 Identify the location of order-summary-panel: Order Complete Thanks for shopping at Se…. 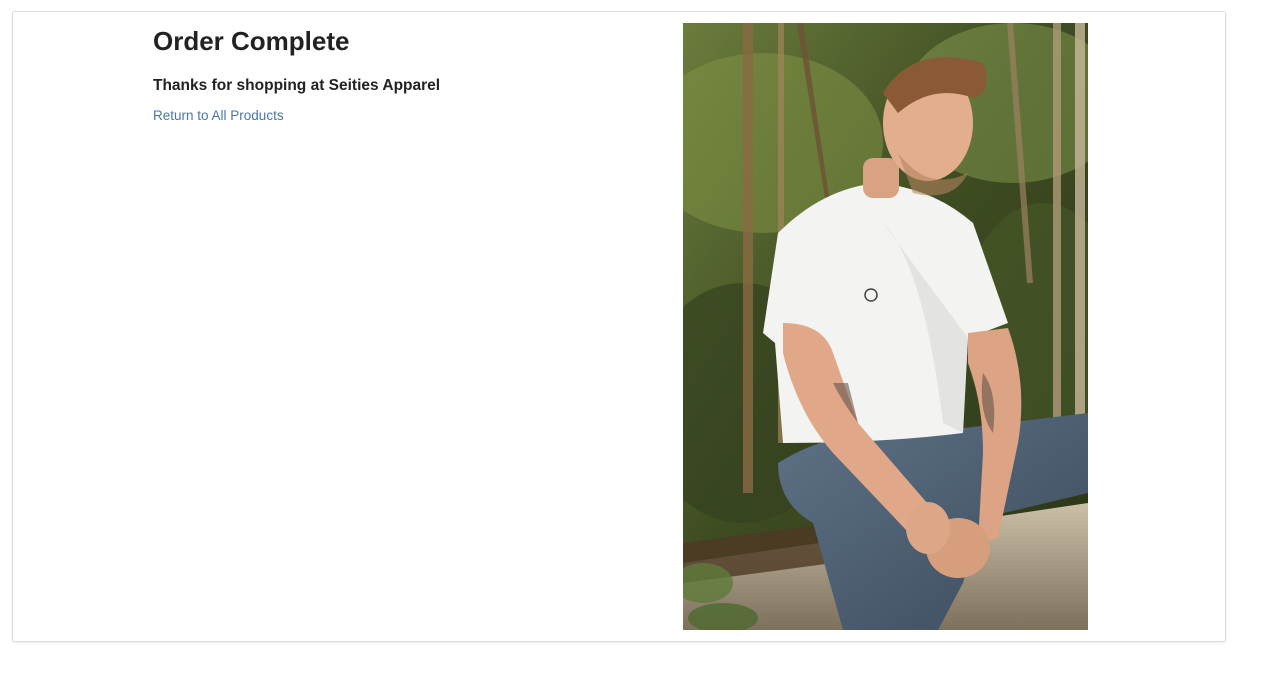
(363, 74).